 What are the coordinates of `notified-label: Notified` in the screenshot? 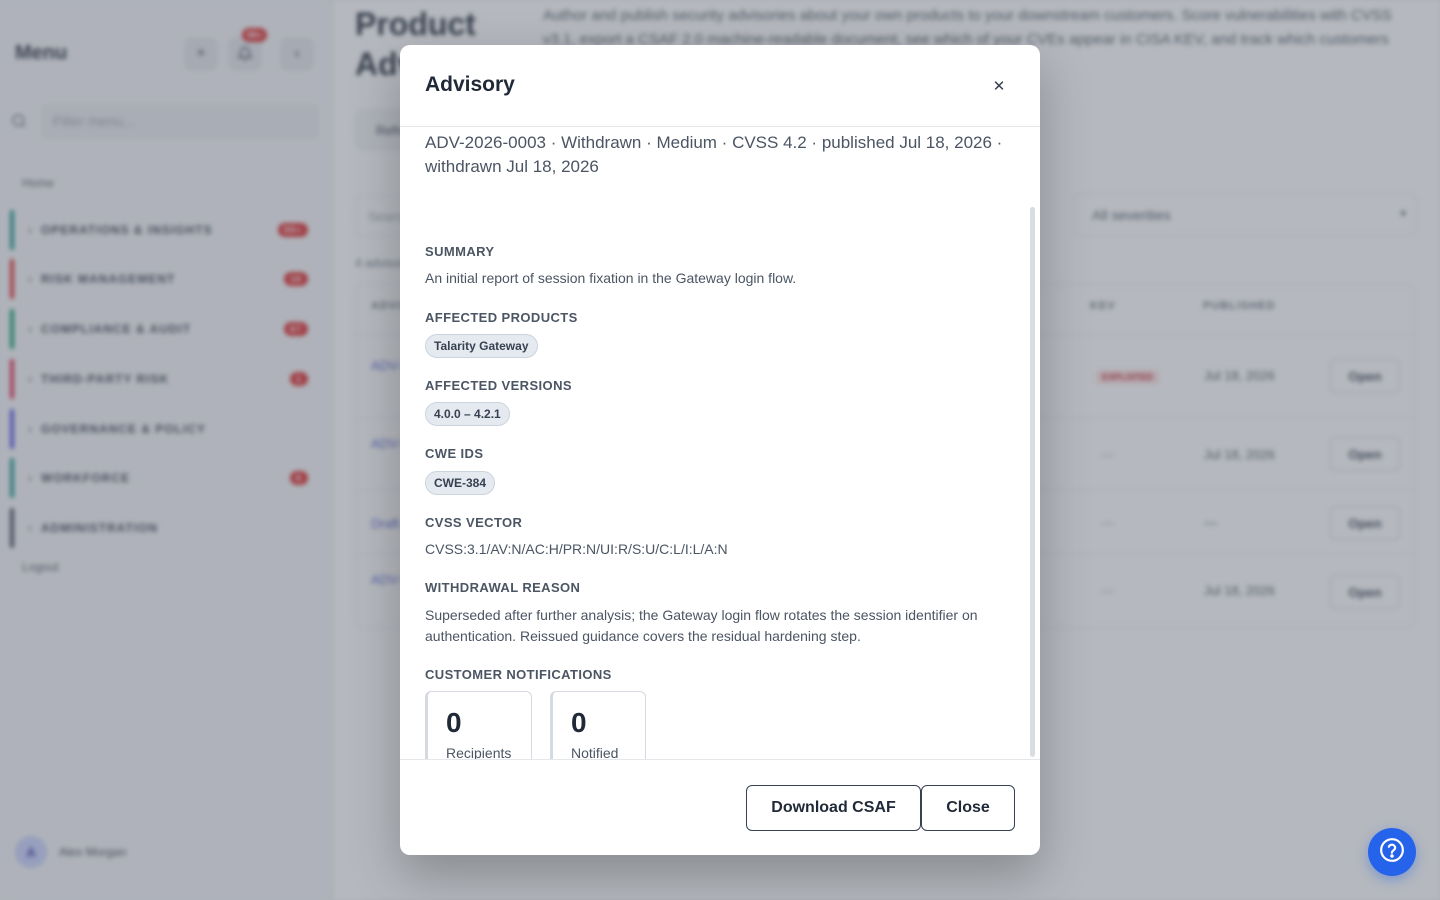 It's located at (595, 752).